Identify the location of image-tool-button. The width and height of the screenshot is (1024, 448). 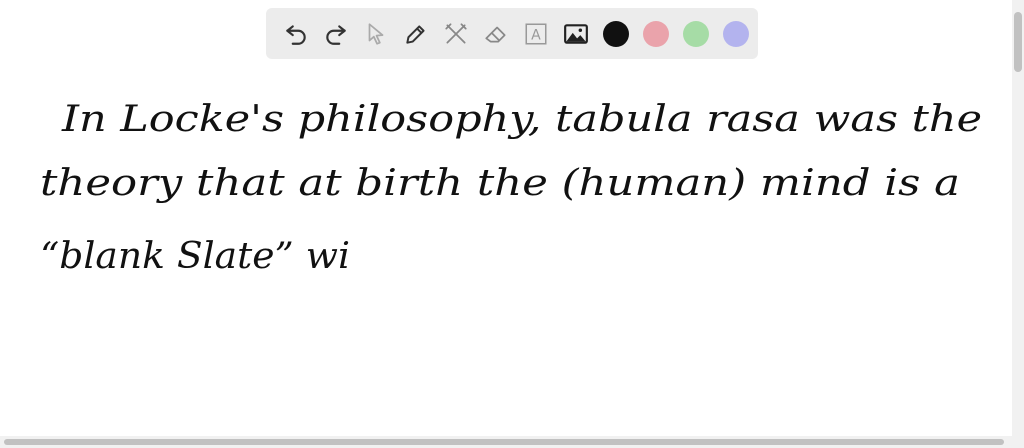
(576, 34).